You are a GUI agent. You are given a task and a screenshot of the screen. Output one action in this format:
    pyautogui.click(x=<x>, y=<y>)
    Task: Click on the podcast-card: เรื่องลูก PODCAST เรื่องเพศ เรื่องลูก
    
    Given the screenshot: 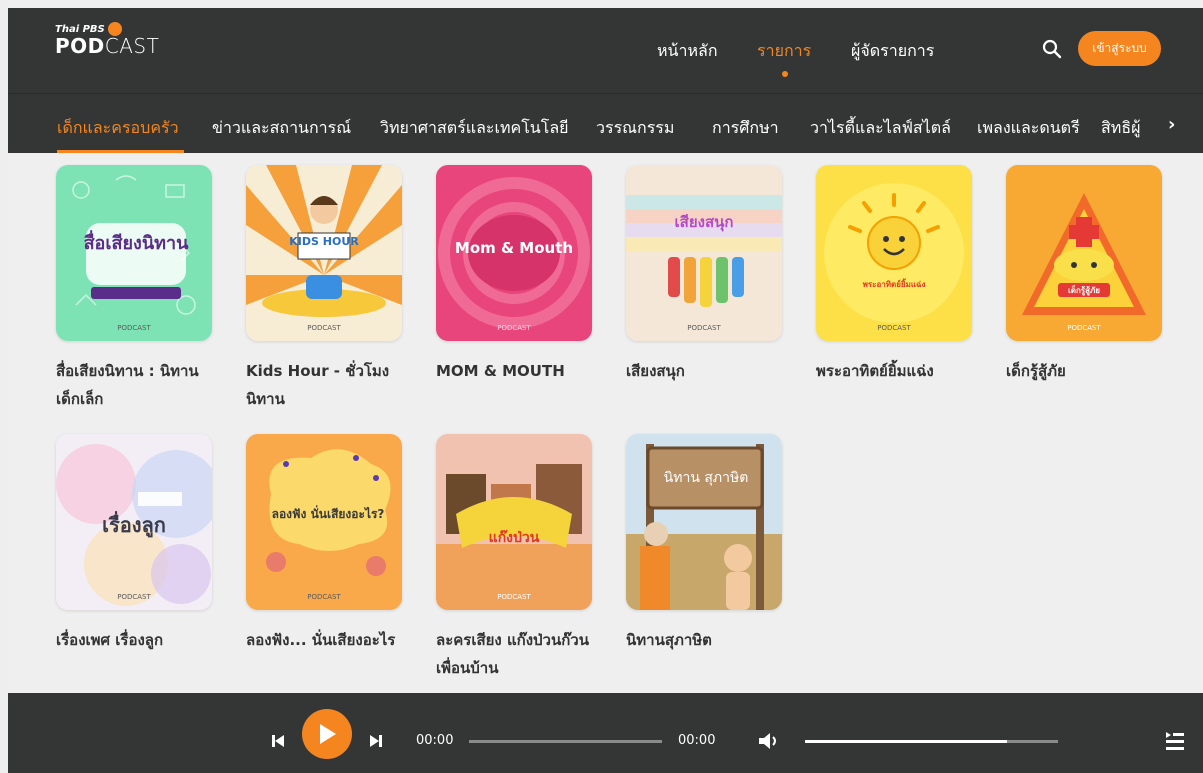 What is the action you would take?
    pyautogui.click(x=135, y=544)
    